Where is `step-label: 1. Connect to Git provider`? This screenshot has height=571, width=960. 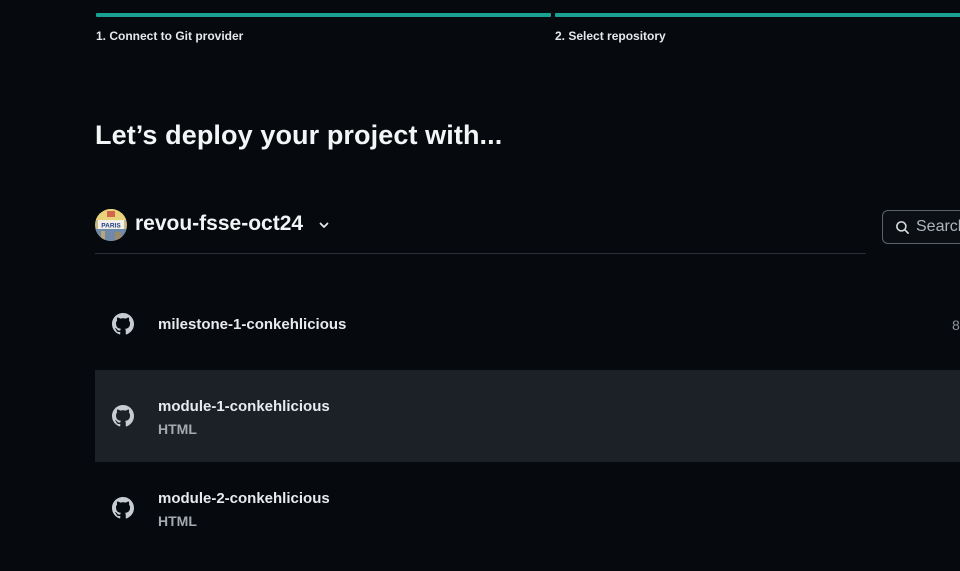 step-label: 1. Connect to Git provider is located at coordinates (170, 36).